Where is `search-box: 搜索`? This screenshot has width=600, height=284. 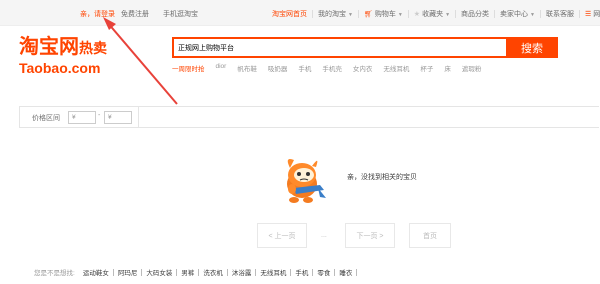
search-box: 搜索 is located at coordinates (365, 47).